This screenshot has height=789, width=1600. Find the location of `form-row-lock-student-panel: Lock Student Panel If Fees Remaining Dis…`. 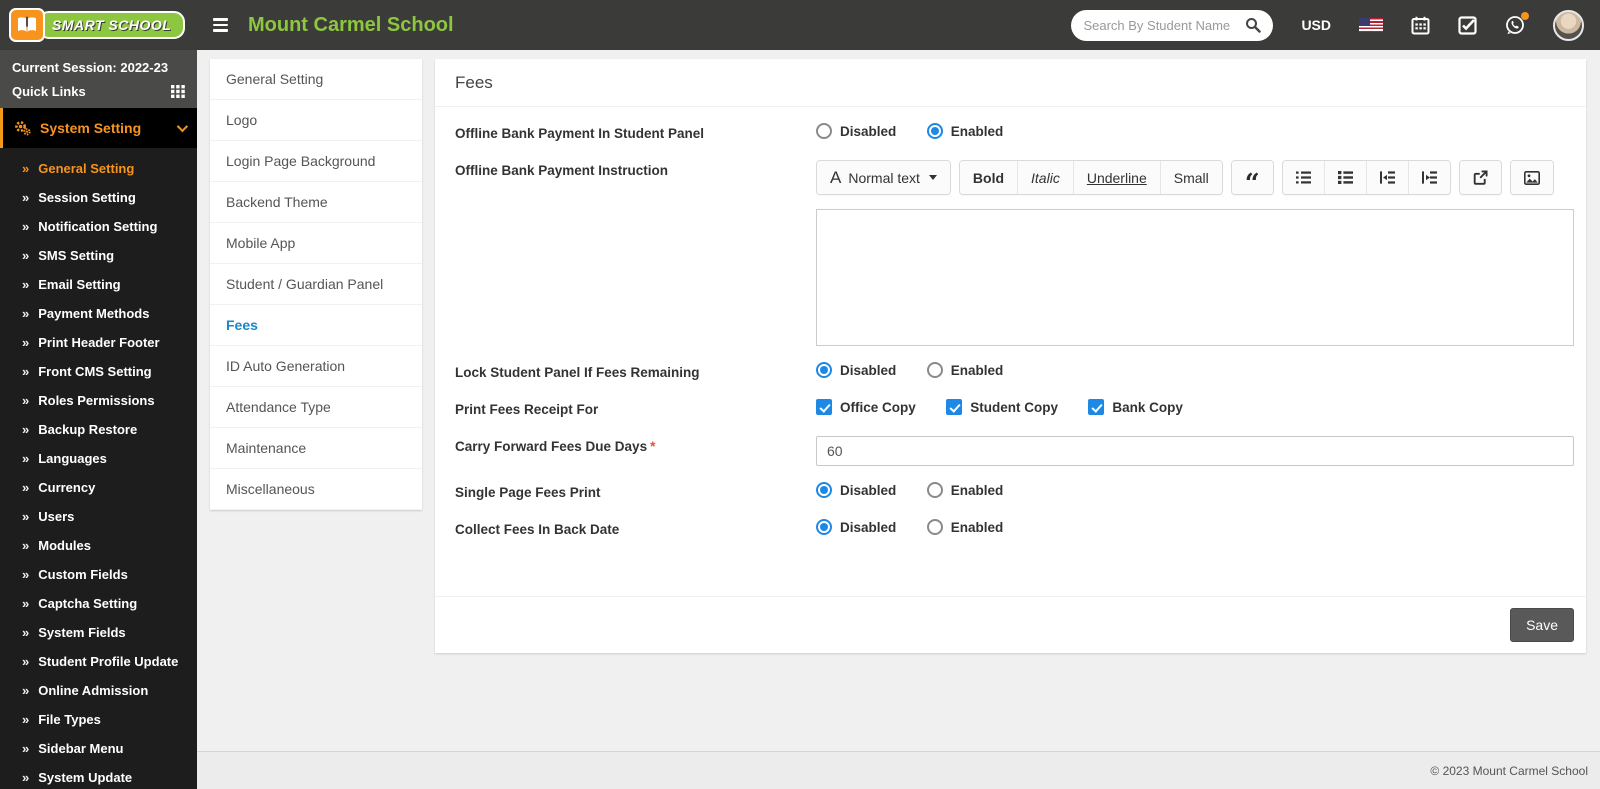

form-row-lock-student-panel: Lock Student Panel If Fees Remaining Dis… is located at coordinates (1014, 372).